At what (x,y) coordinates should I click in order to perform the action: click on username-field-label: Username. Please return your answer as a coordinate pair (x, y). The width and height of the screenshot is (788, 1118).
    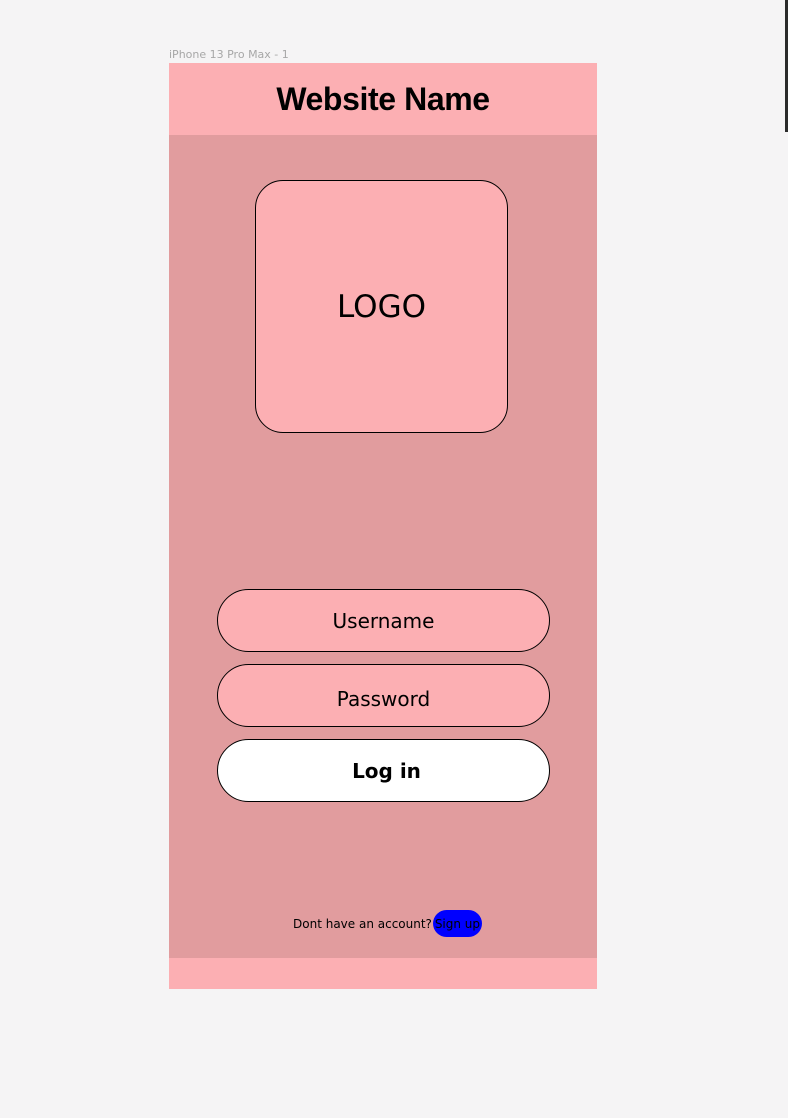
    Looking at the image, I should click on (383, 620).